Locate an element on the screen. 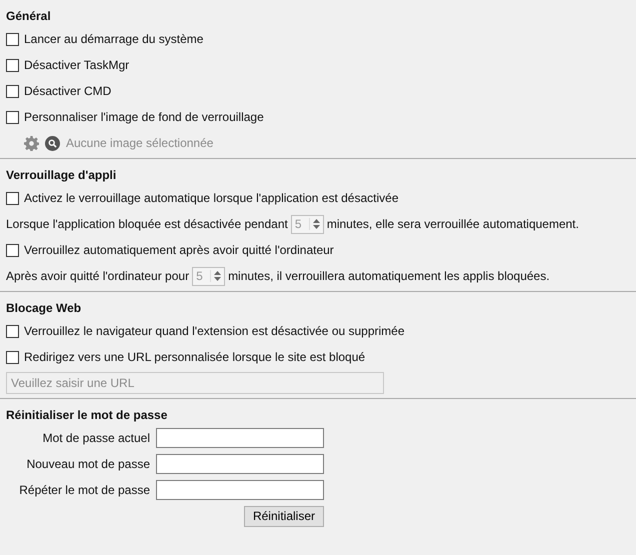  gear-icon is located at coordinates (31, 143).